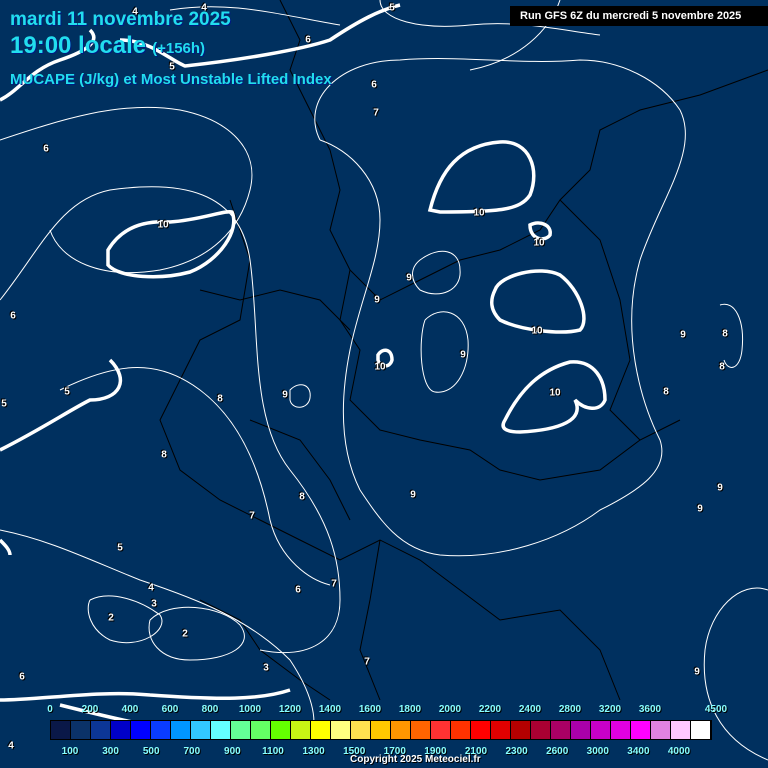 The height and width of the screenshot is (768, 768). Describe the element at coordinates (570, 709) in the screenshot. I see `legend-top-label: 2800` at that location.